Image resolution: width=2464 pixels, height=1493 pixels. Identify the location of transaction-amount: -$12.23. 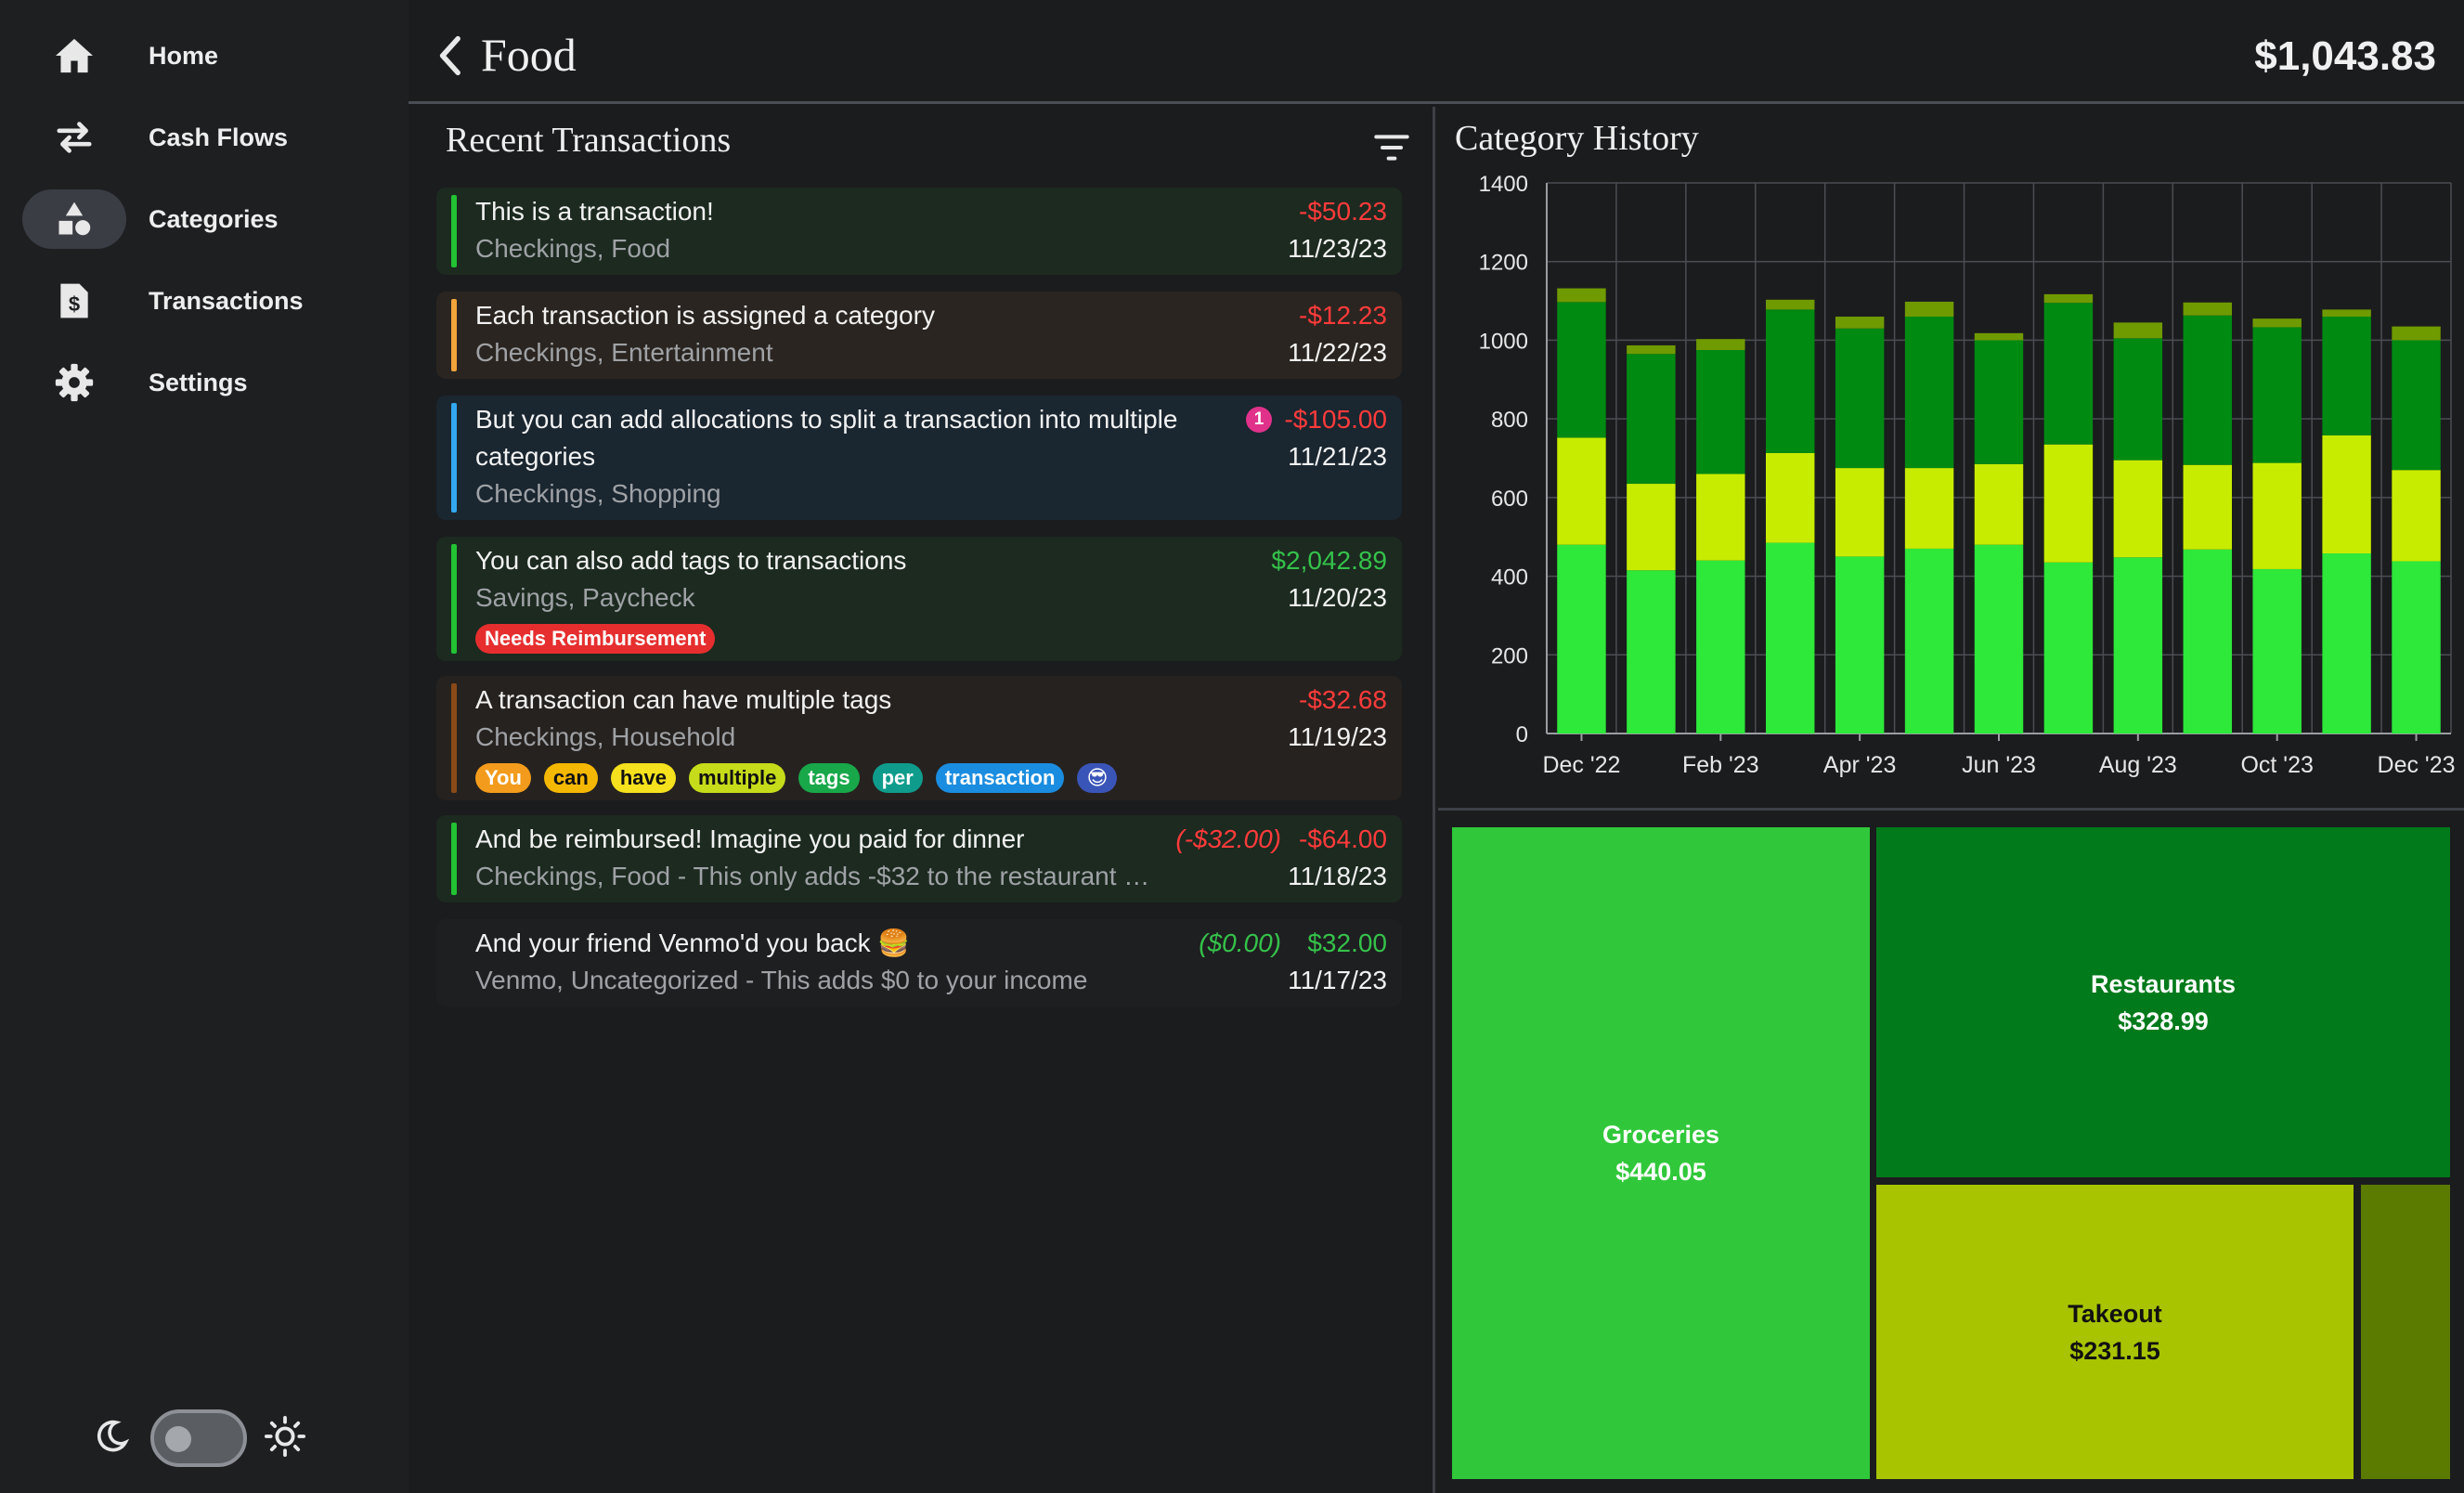
(1343, 315).